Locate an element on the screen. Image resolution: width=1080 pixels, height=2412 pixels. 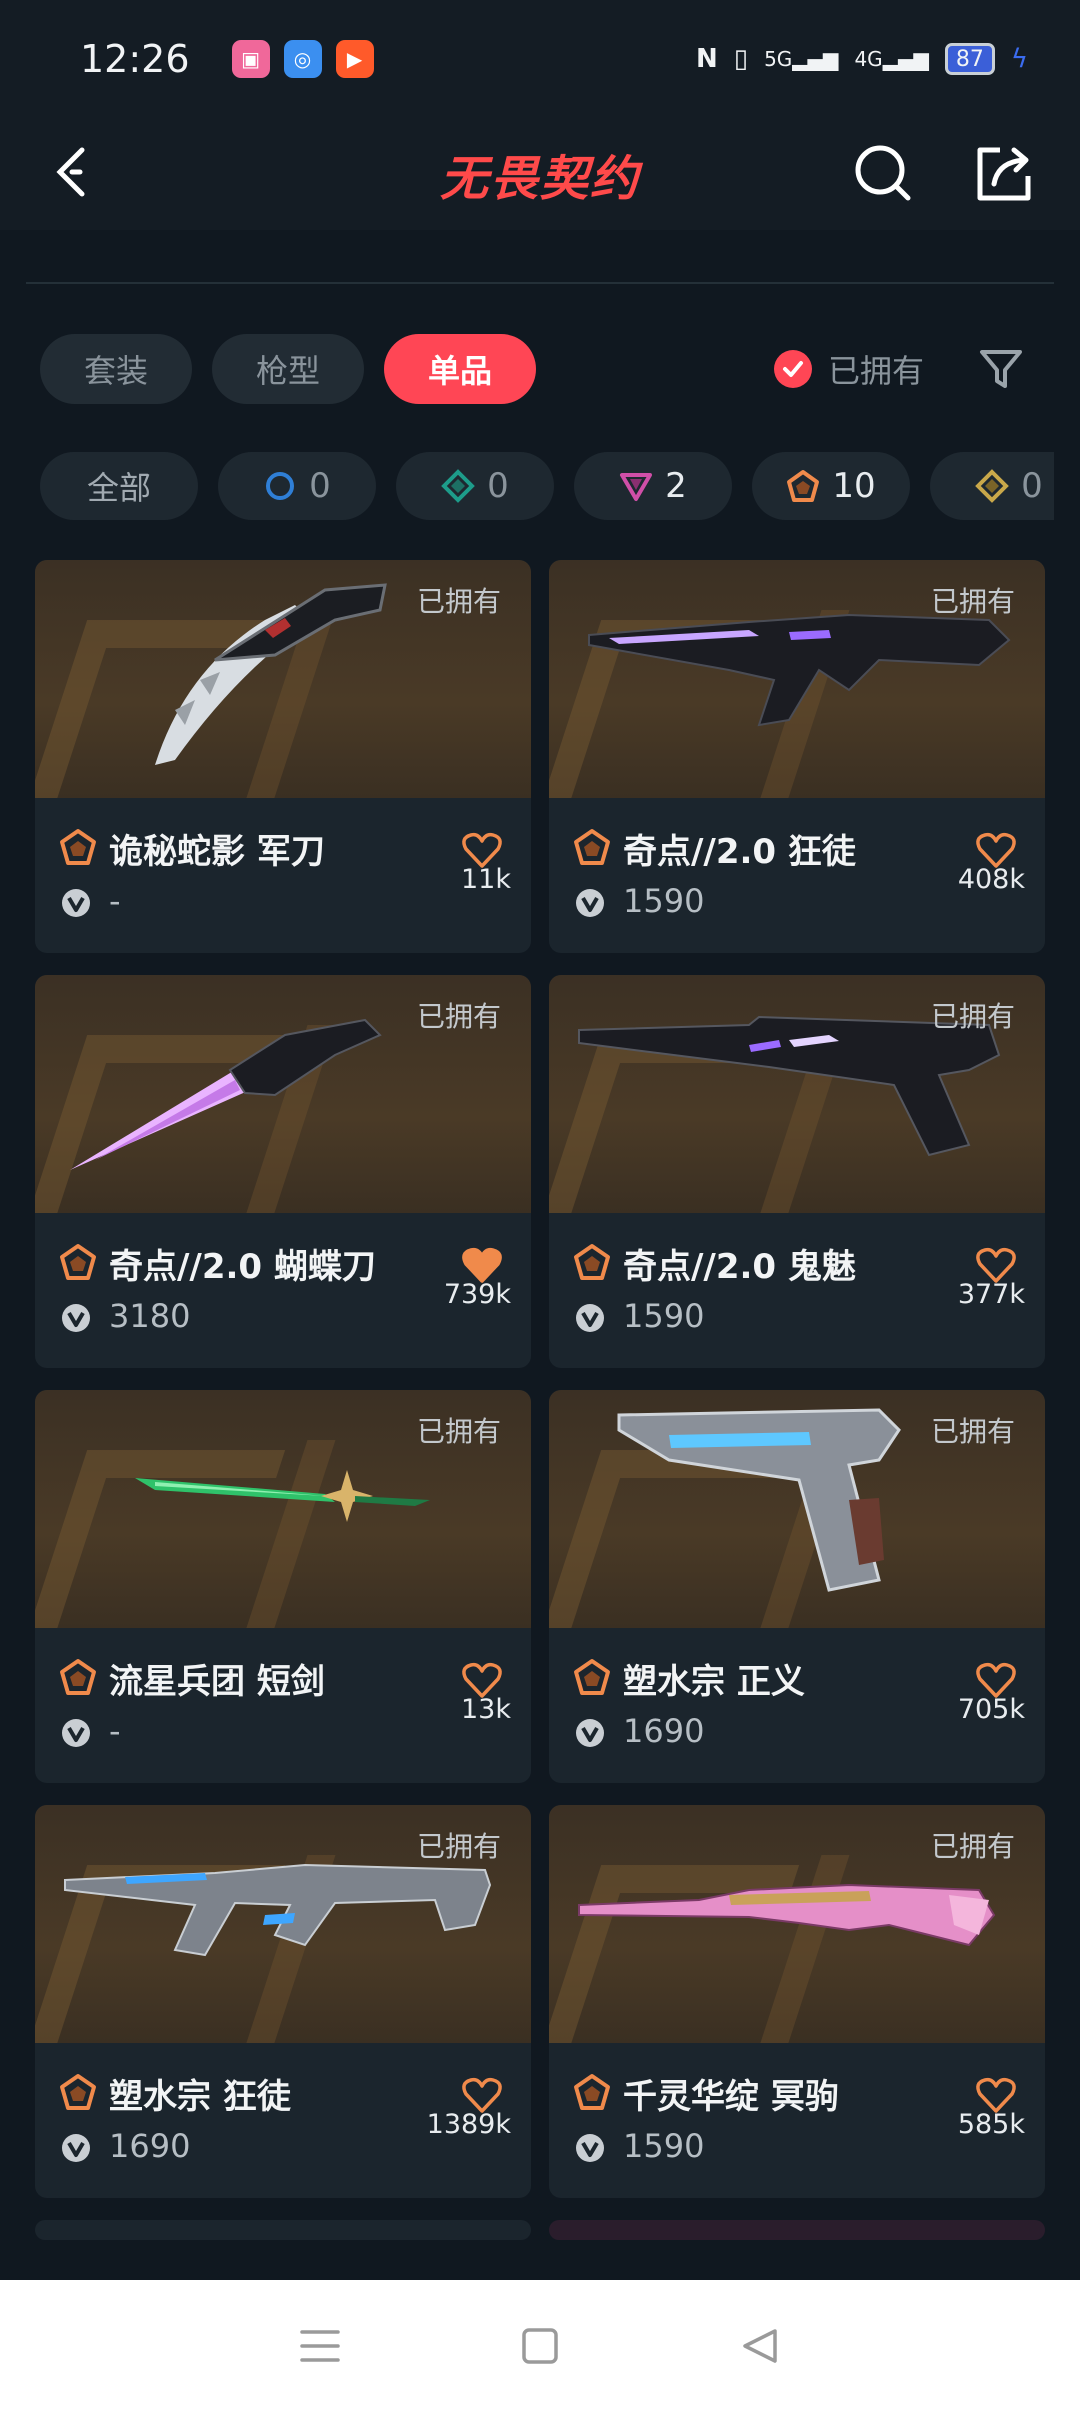
share-button is located at coordinates (1003, 173).